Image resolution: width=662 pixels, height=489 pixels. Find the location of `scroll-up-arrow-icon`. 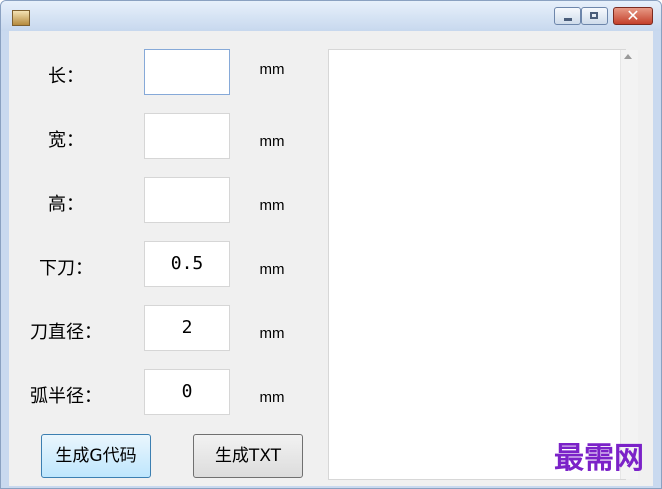

scroll-up-arrow-icon is located at coordinates (628, 56).